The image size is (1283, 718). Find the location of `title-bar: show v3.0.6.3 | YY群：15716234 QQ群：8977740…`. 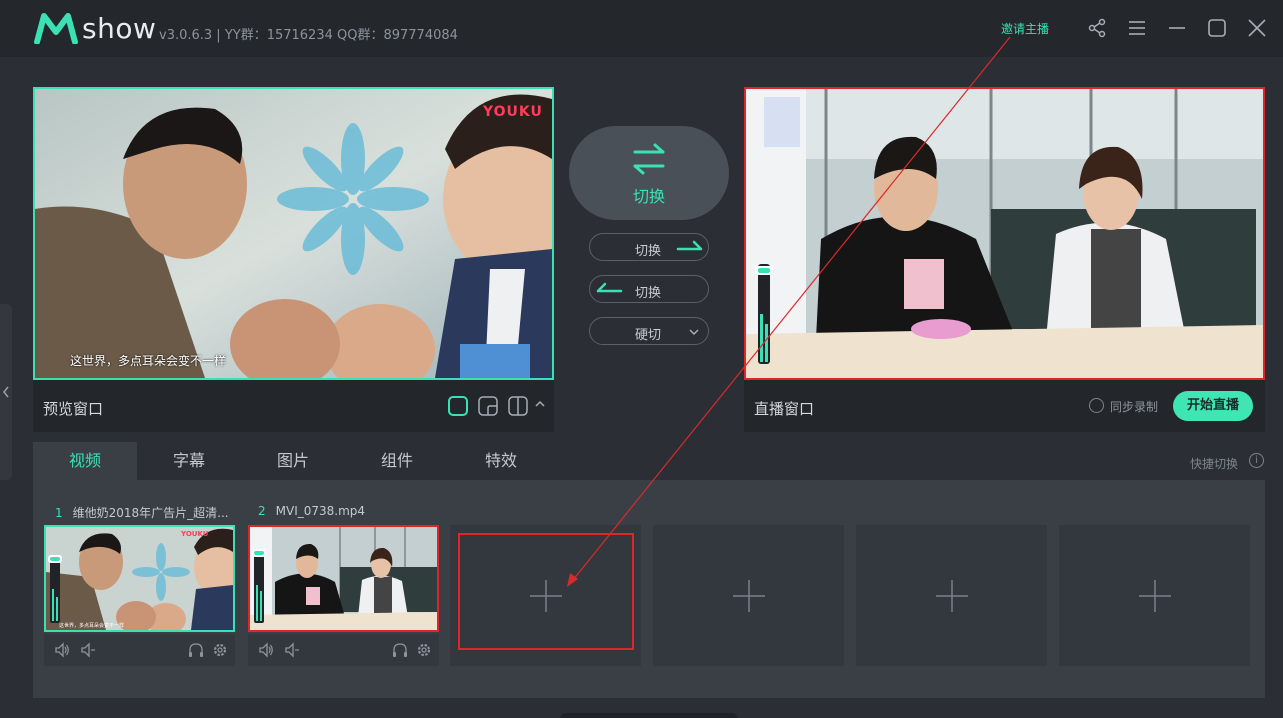

title-bar: show v3.0.6.3 | YY群：15716234 QQ群：8977740… is located at coordinates (641, 28).